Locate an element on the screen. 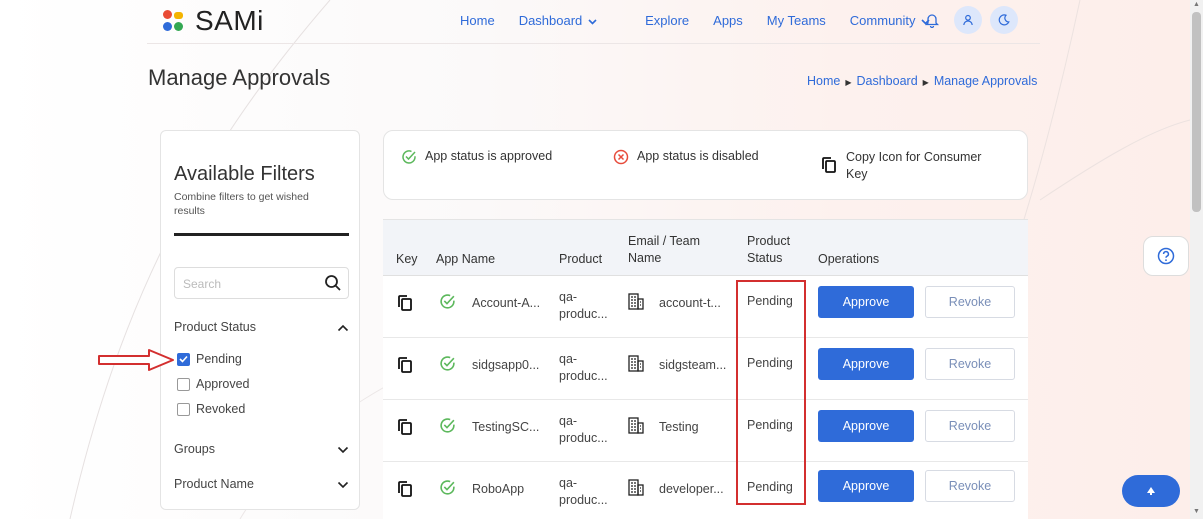 The width and height of the screenshot is (1203, 519). header-key: Key is located at coordinates (407, 259).